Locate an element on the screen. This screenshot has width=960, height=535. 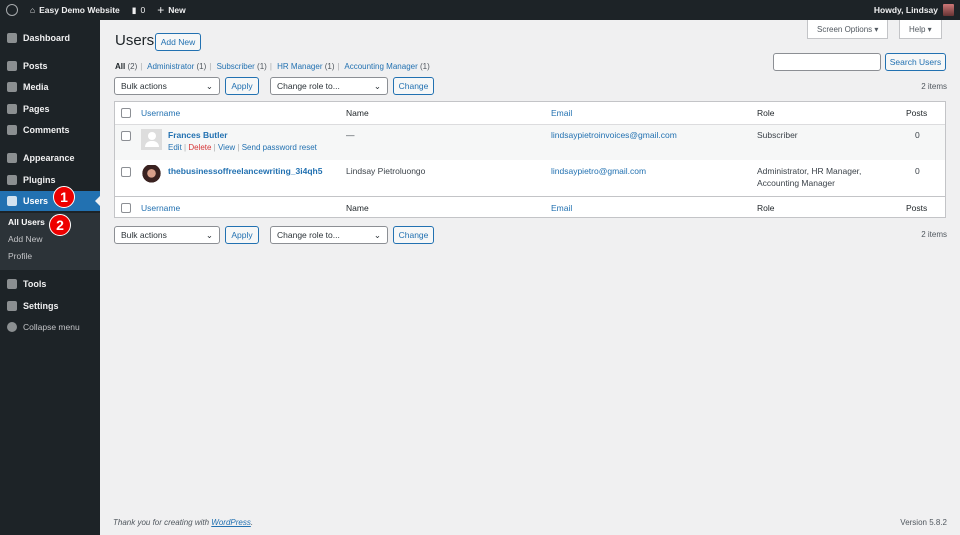
change-role-select-bottom: Change role to... ⌄ is located at coordinates (329, 235).